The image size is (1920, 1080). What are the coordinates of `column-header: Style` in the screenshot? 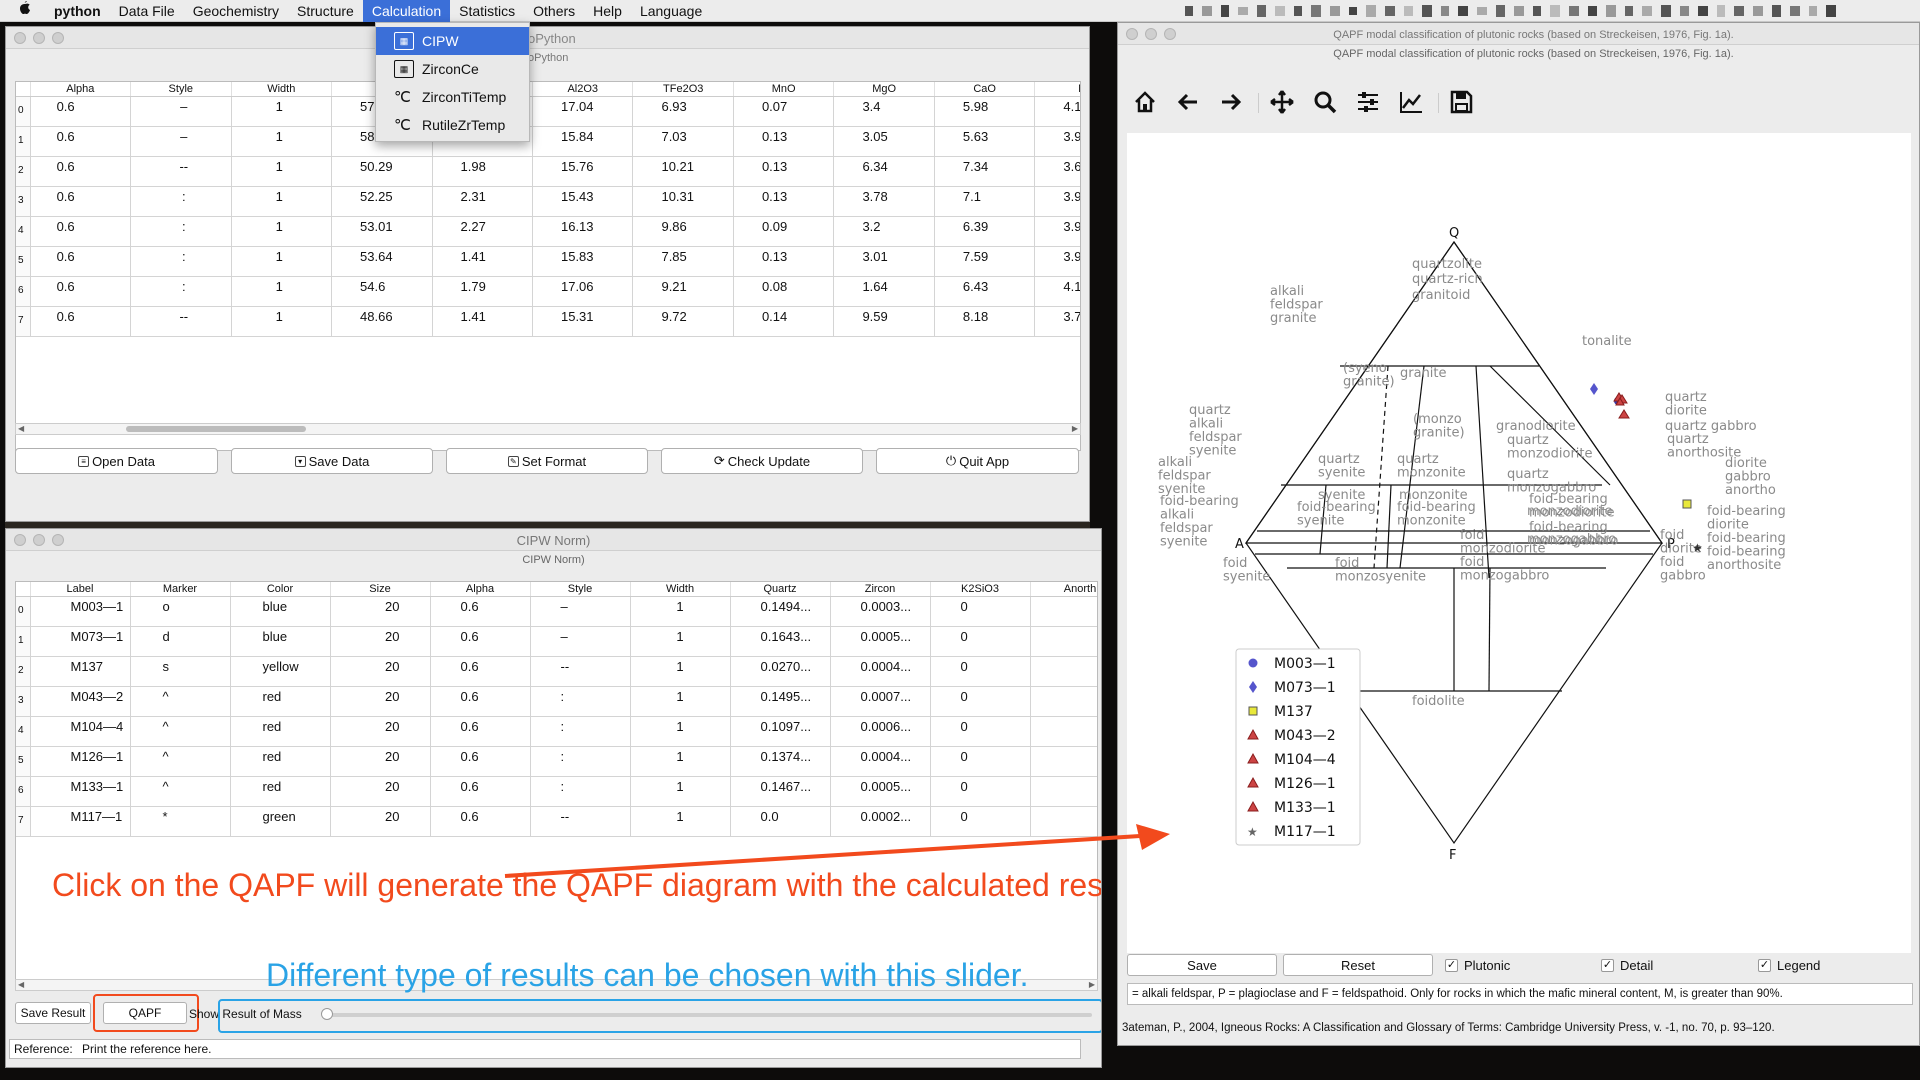 It's located at (580, 589).